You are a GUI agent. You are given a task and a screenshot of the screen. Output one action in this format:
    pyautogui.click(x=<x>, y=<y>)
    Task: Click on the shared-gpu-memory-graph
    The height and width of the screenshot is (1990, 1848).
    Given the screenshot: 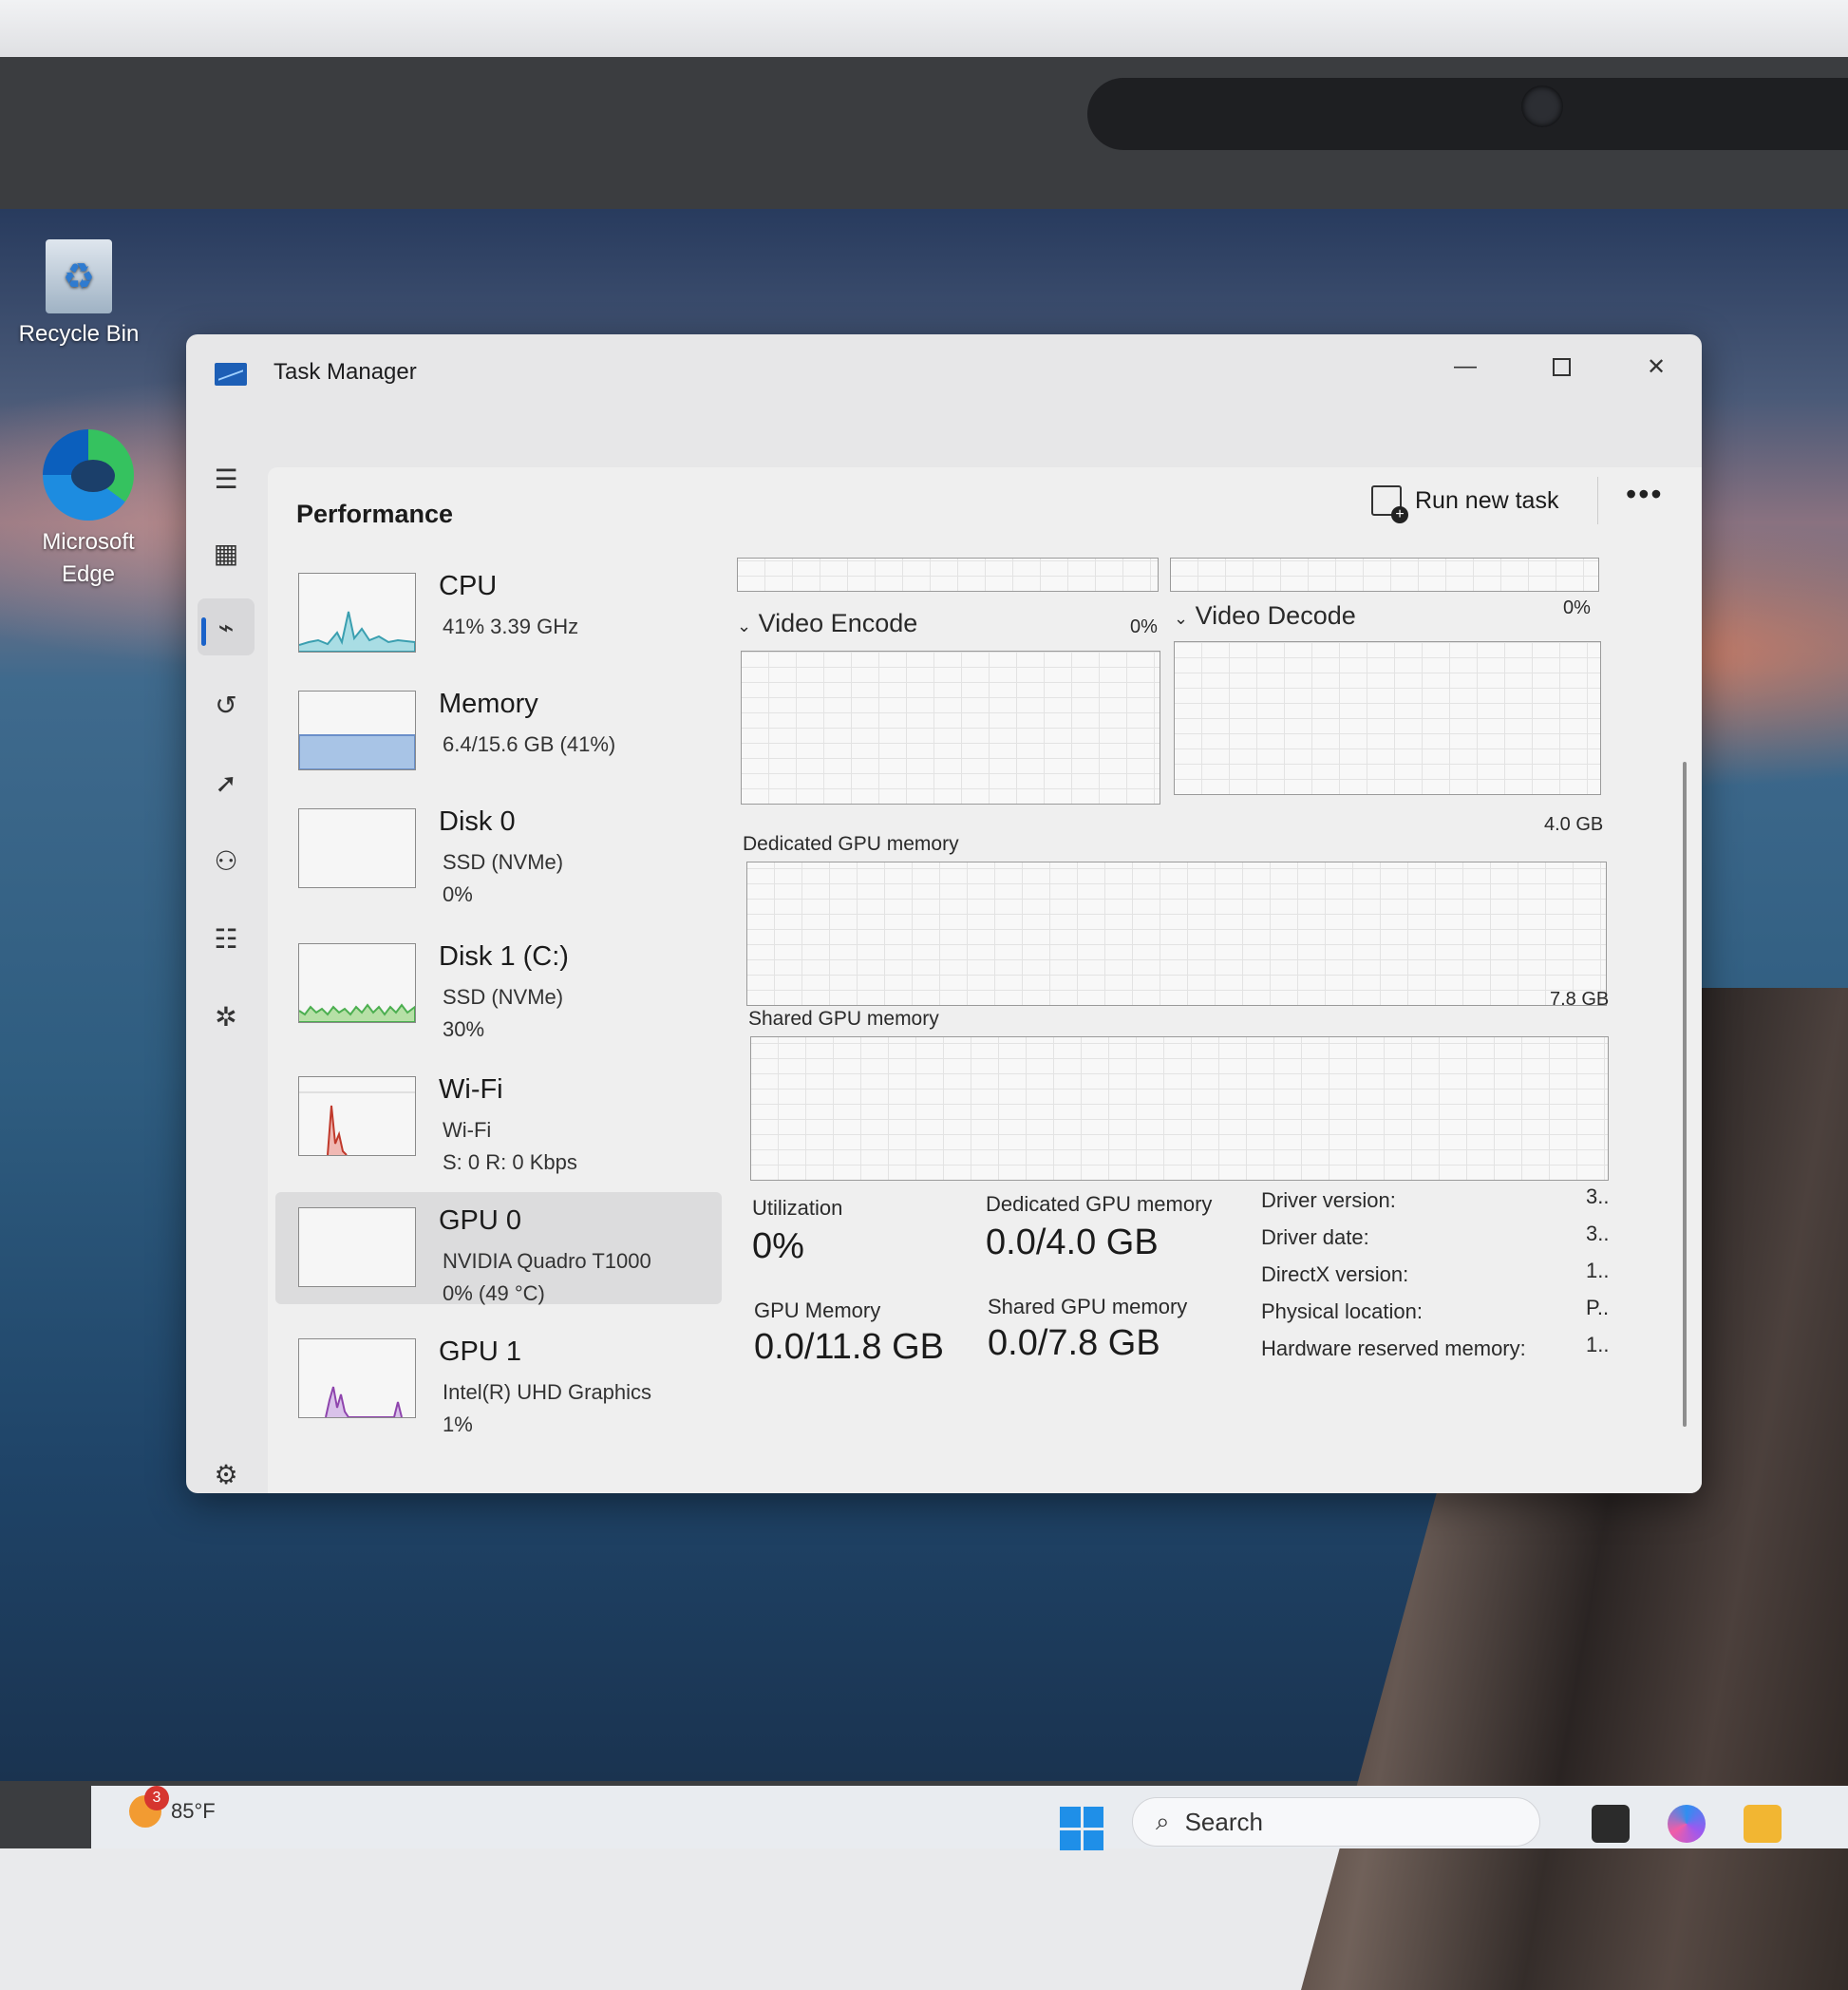 What is the action you would take?
    pyautogui.click(x=1179, y=1108)
    